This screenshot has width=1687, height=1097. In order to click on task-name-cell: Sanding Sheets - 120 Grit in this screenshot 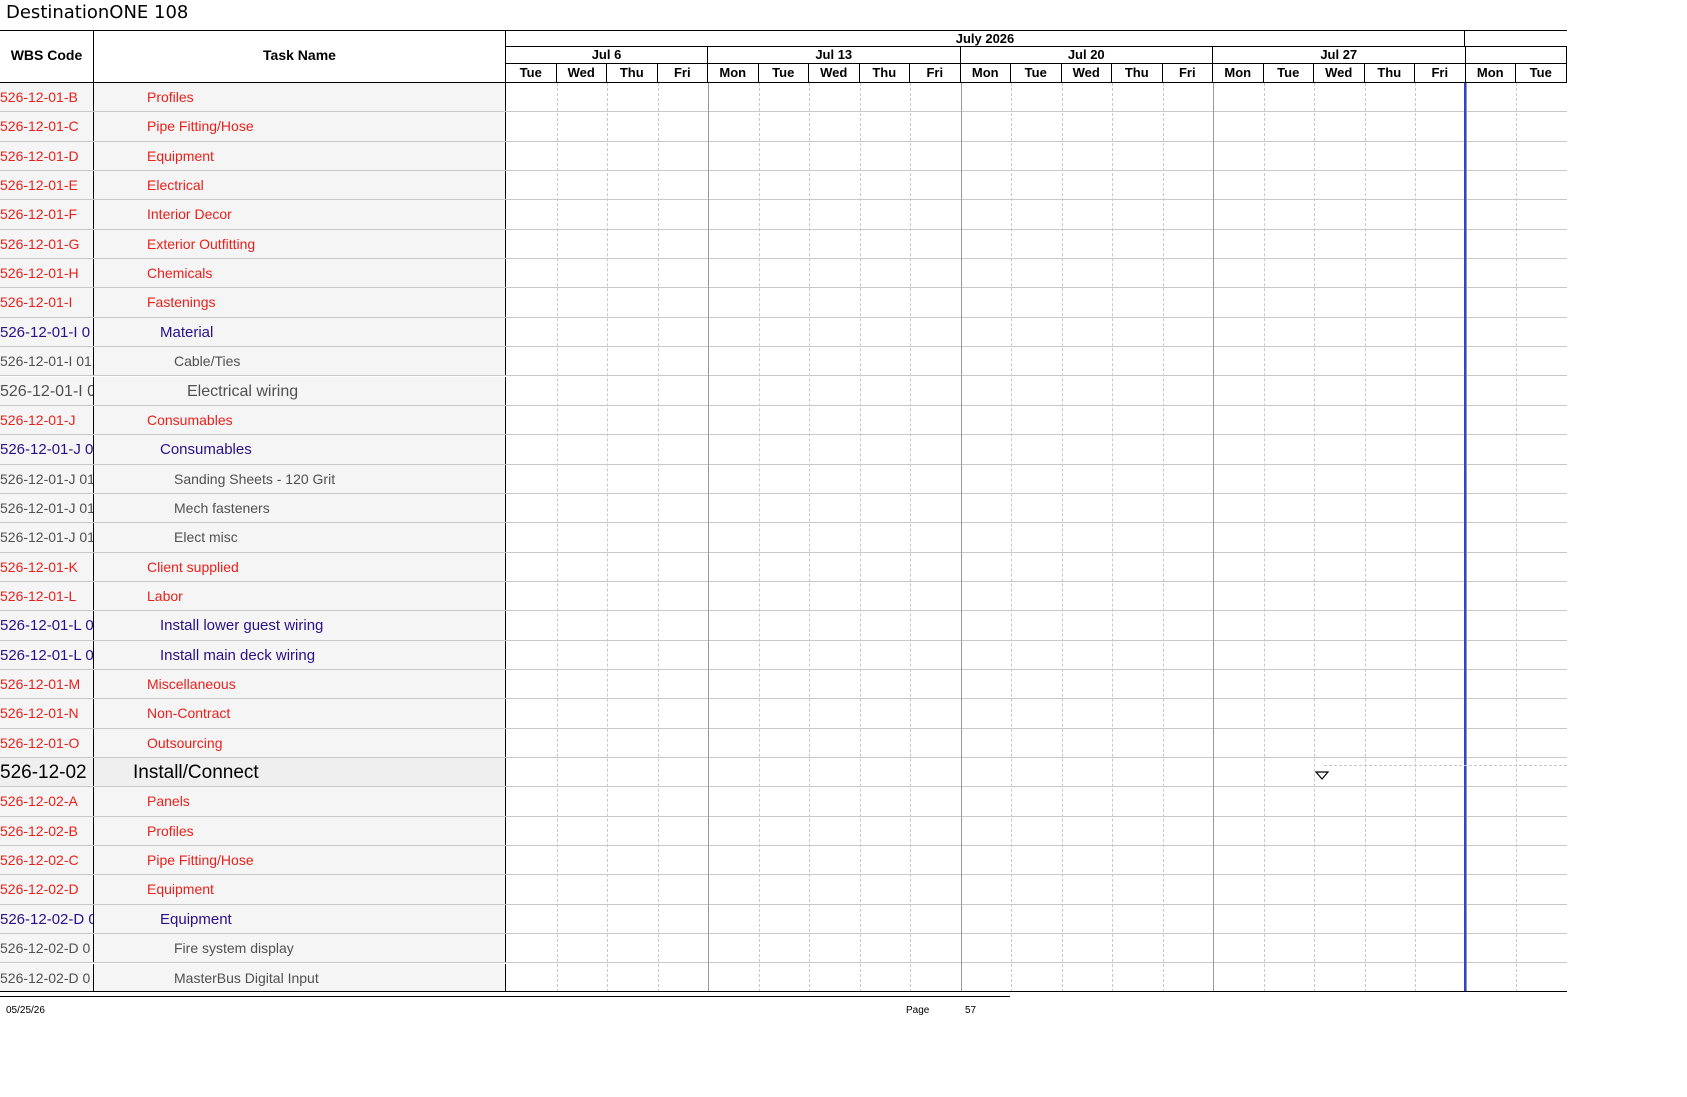, I will do `click(300, 478)`.